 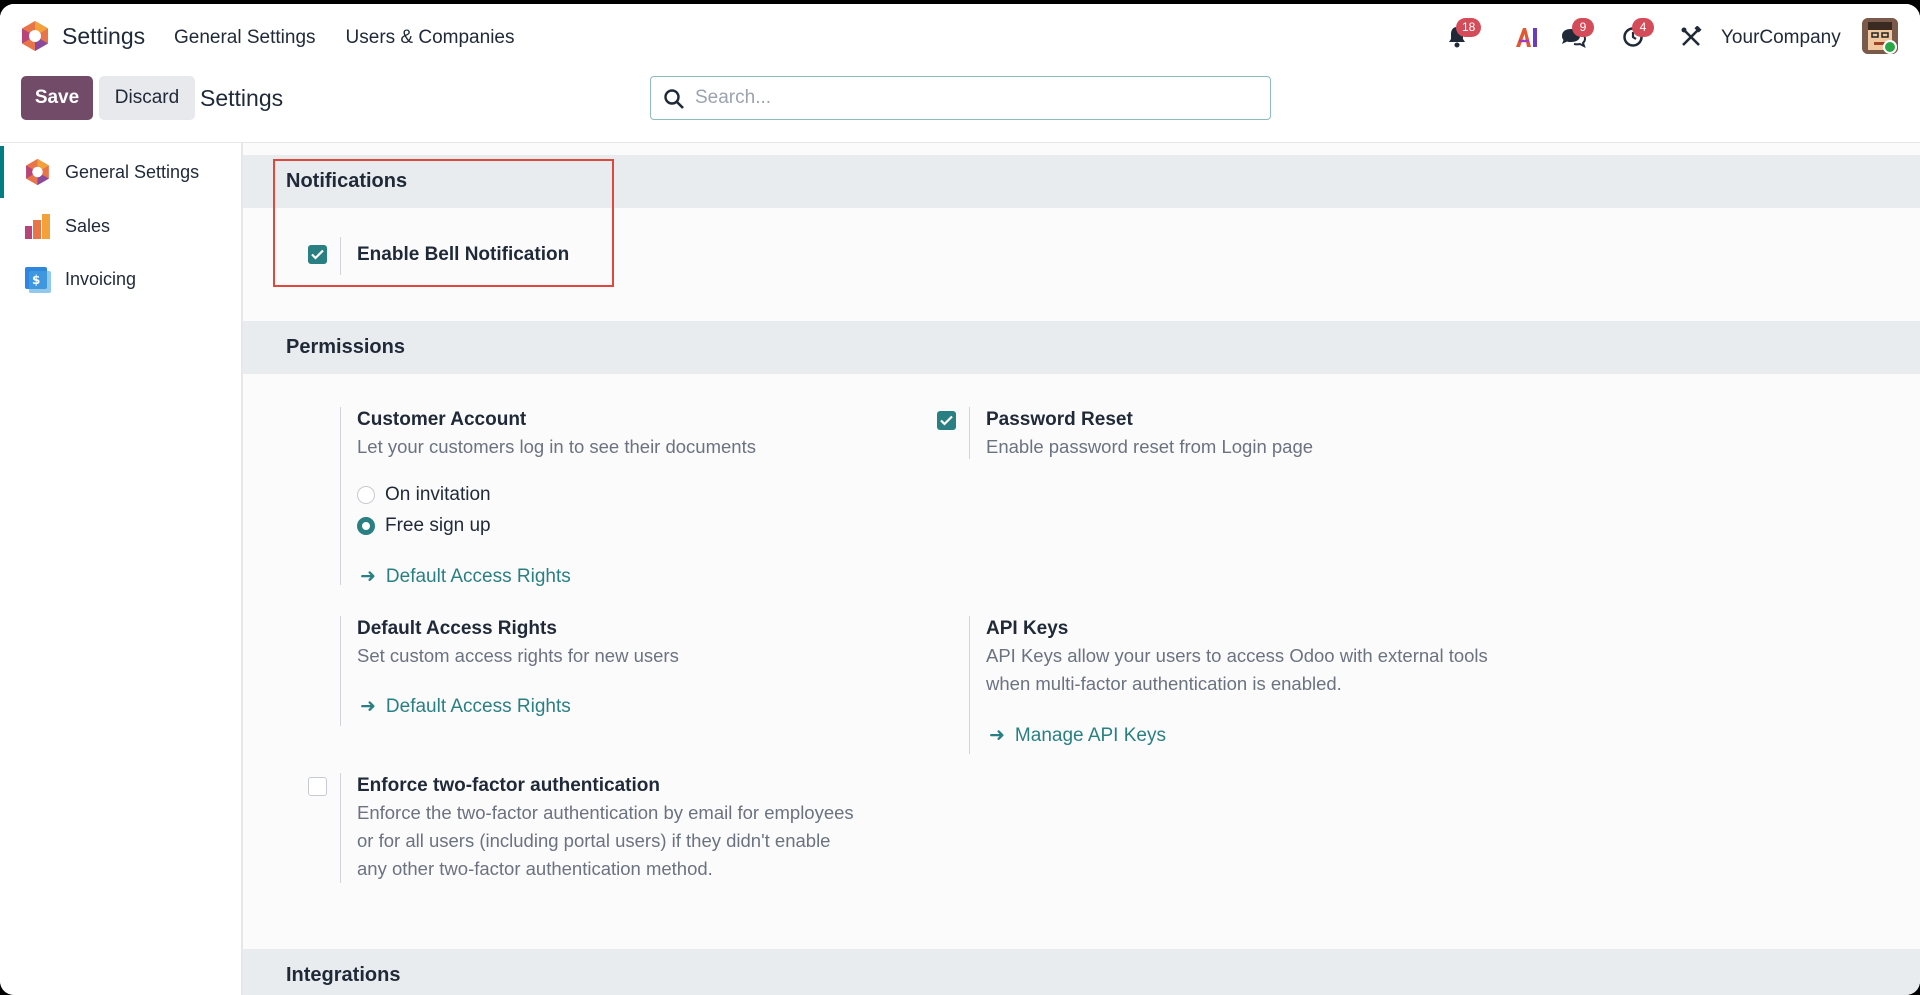 I want to click on manage-api-keys-link: ➜ Manage API Keys, so click(x=1077, y=735).